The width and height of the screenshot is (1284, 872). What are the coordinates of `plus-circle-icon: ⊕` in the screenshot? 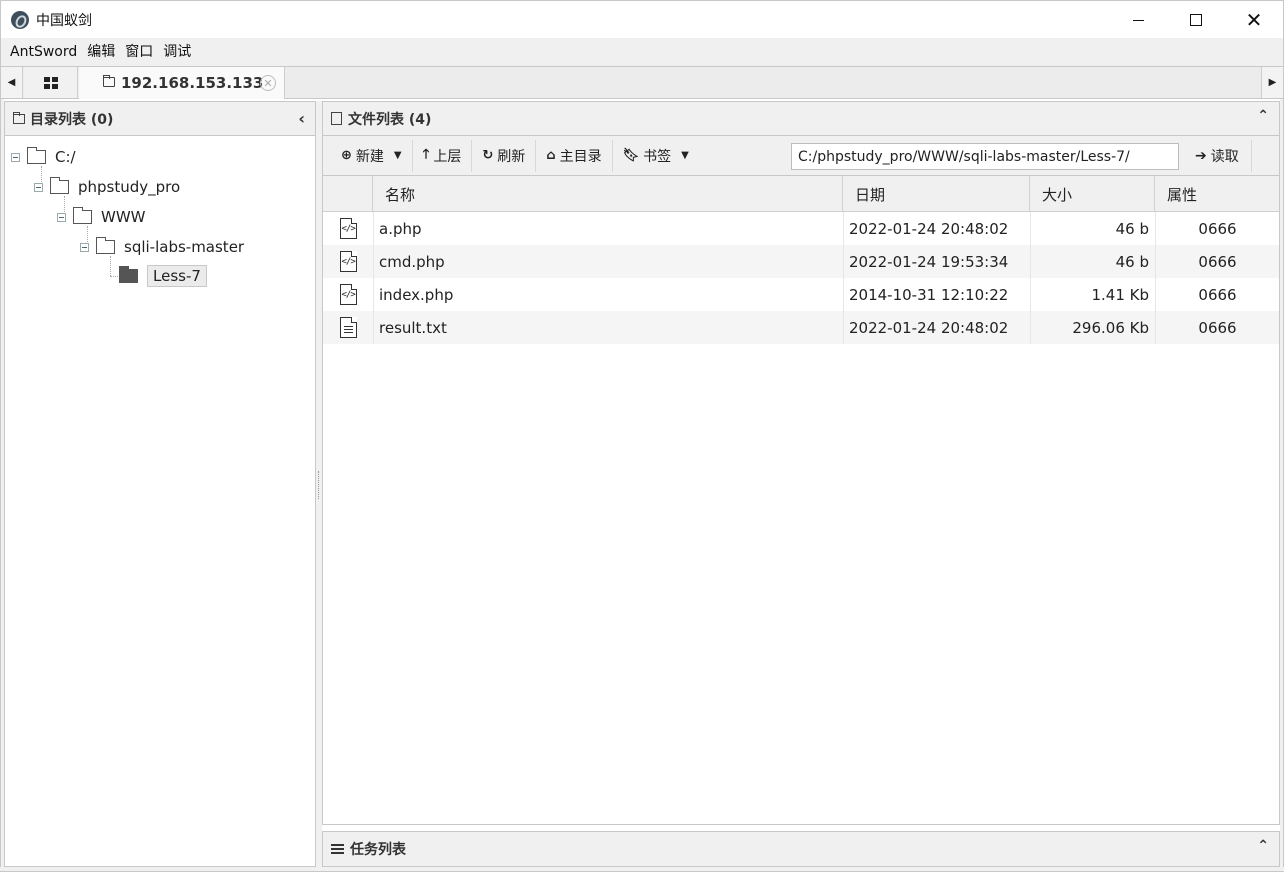 It's located at (346, 155).